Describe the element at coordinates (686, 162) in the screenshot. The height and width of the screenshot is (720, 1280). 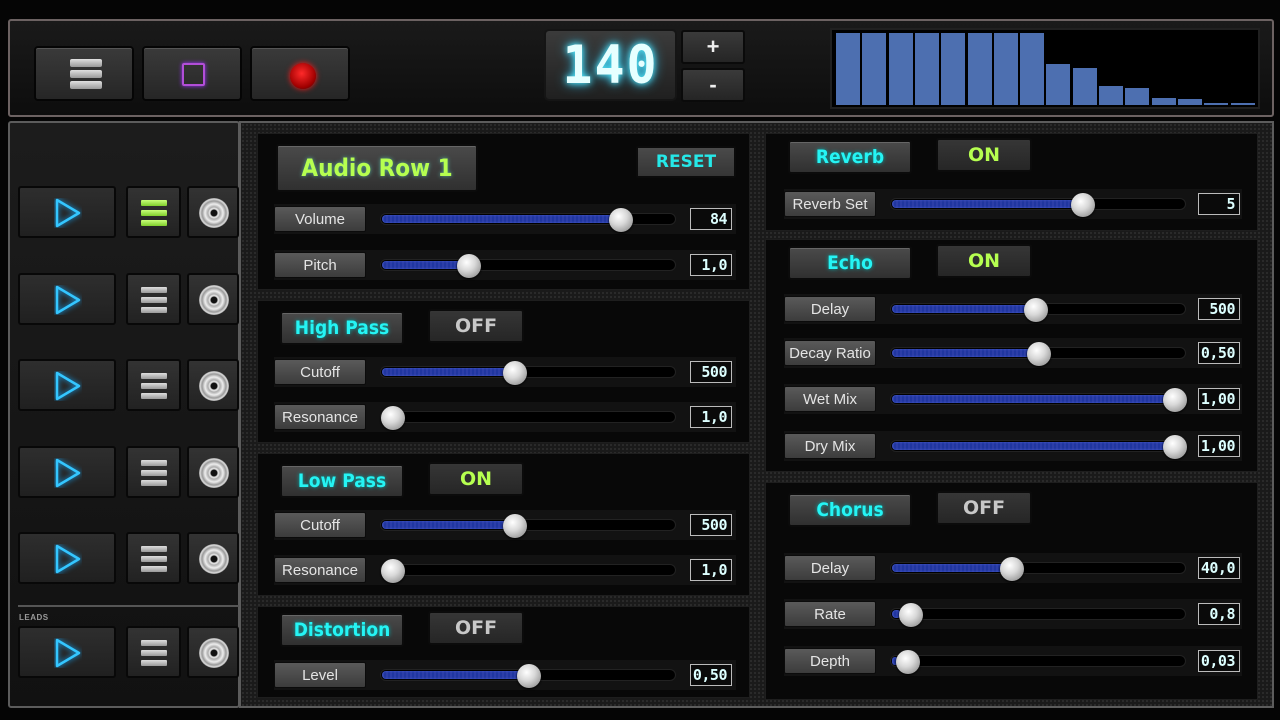
I see `reset-button: RESET` at that location.